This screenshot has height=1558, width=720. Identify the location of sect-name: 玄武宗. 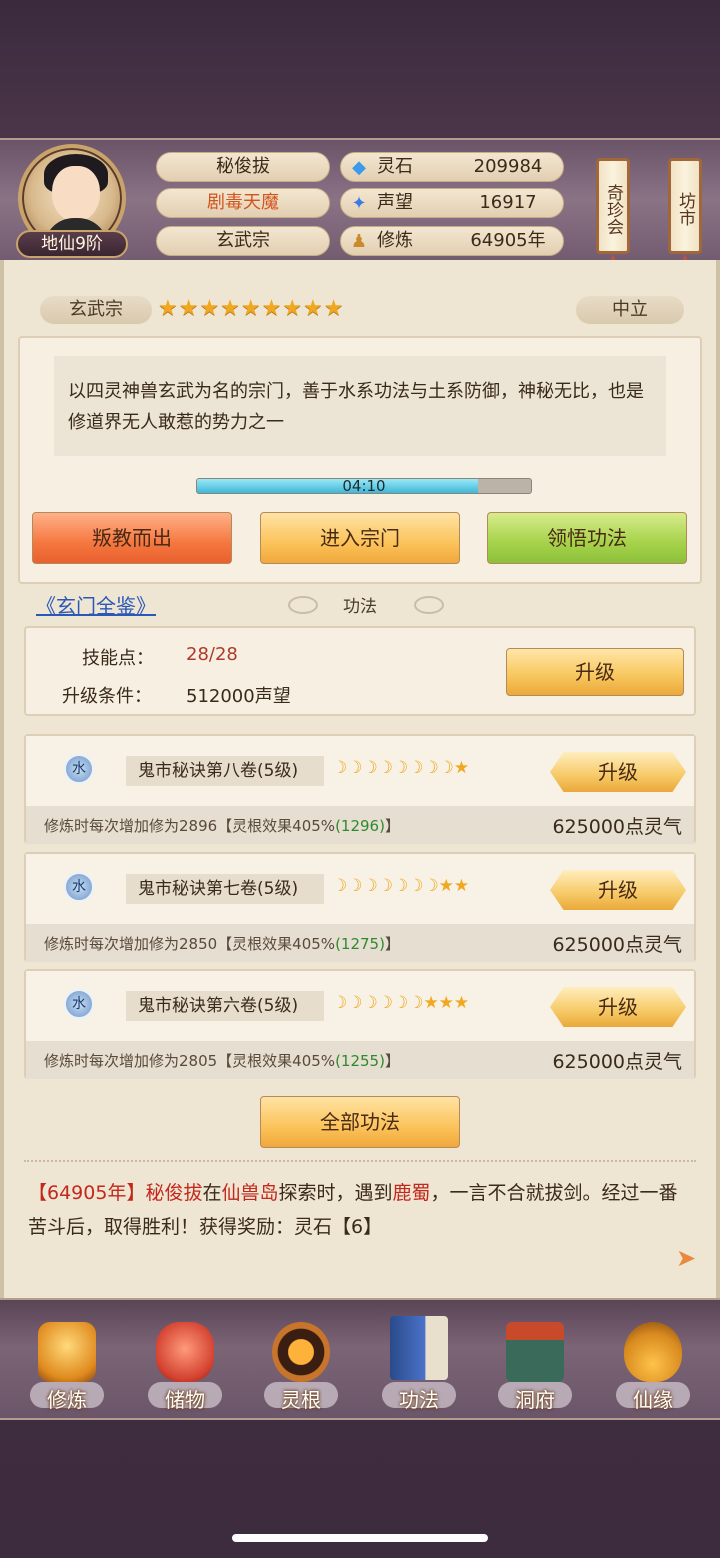
(96, 310).